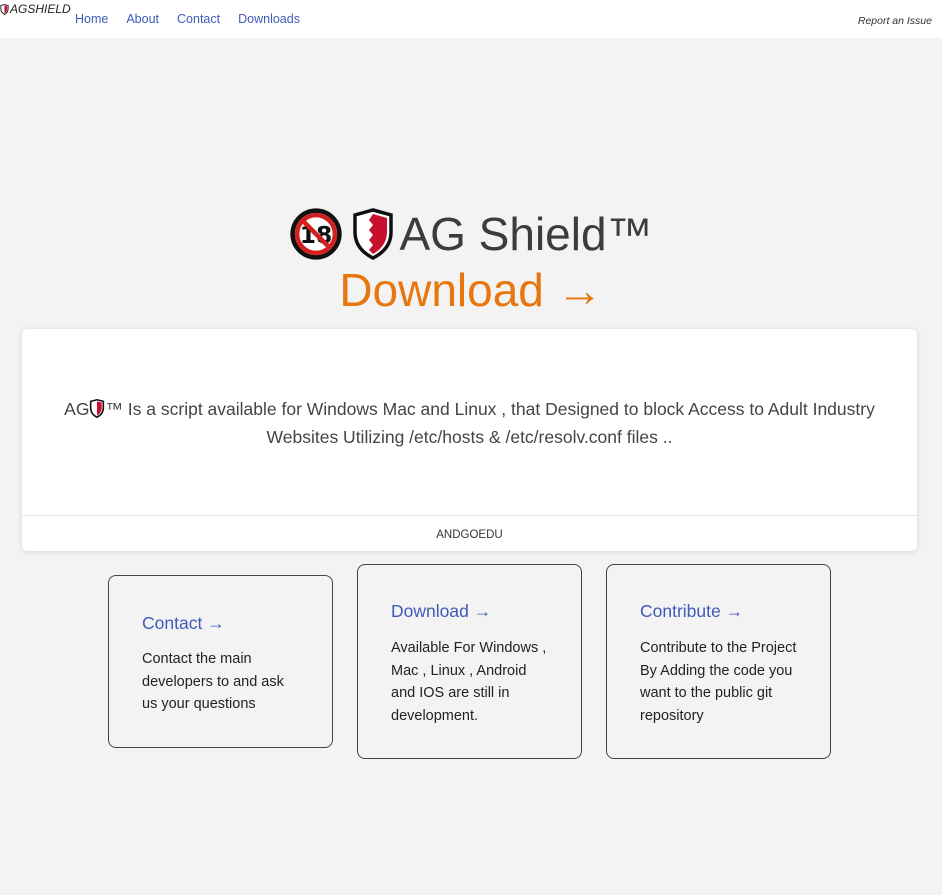  I want to click on nav-about: About, so click(142, 19).